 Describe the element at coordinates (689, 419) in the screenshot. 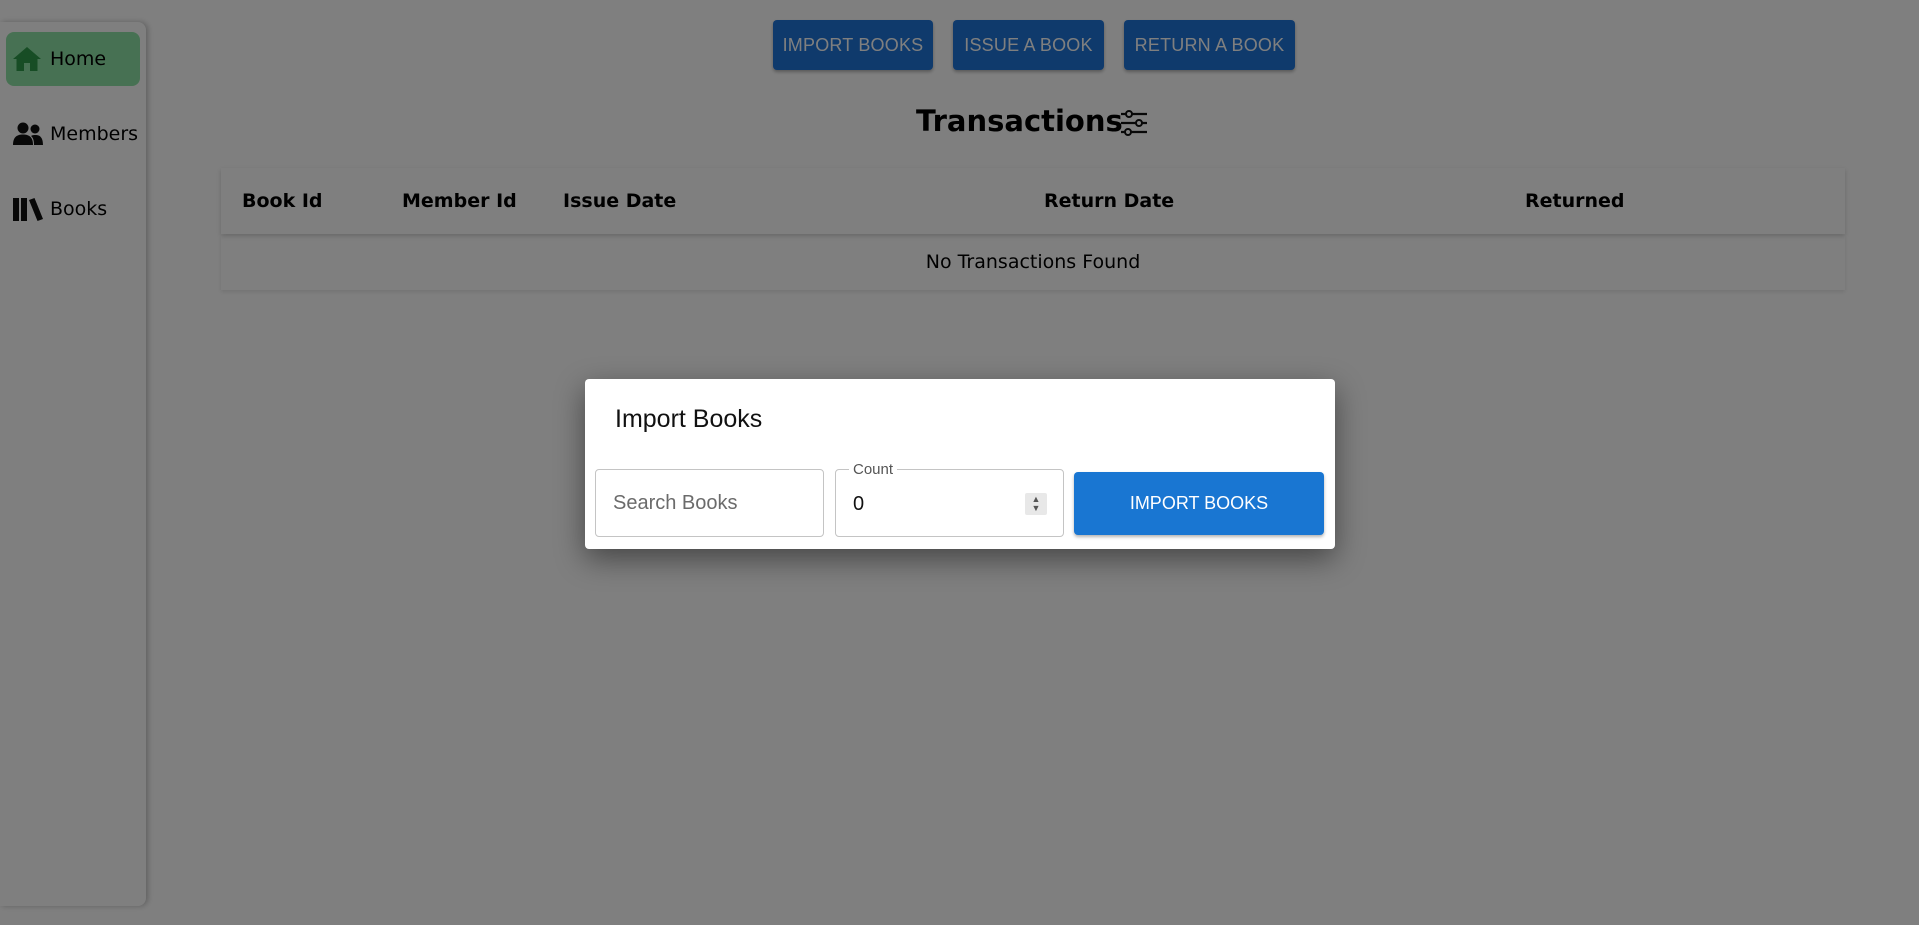

I see `dialog-title: Import Books` at that location.